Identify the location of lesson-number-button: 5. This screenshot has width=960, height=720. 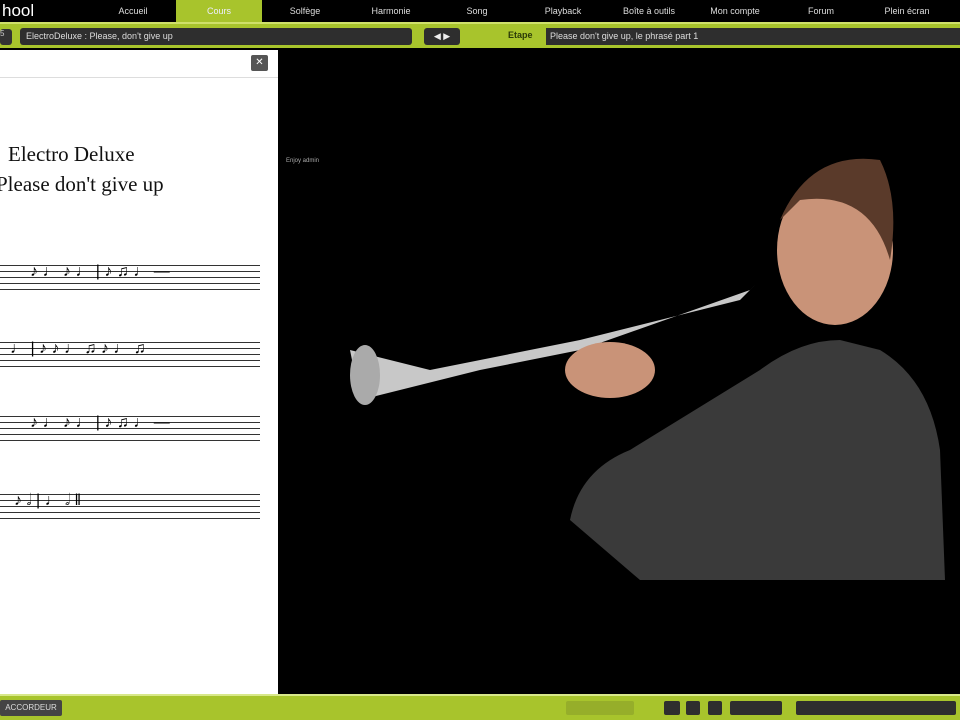
(6, 37).